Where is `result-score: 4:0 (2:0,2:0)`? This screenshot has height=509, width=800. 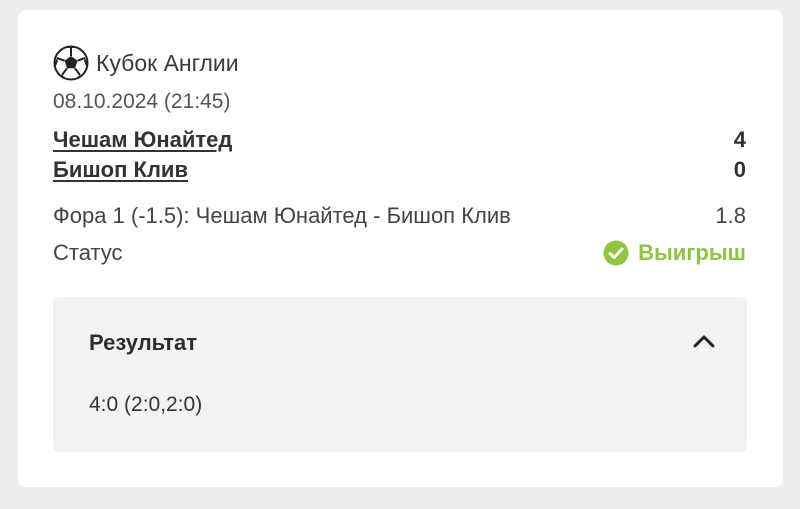 result-score: 4:0 (2:0,2:0) is located at coordinates (146, 404).